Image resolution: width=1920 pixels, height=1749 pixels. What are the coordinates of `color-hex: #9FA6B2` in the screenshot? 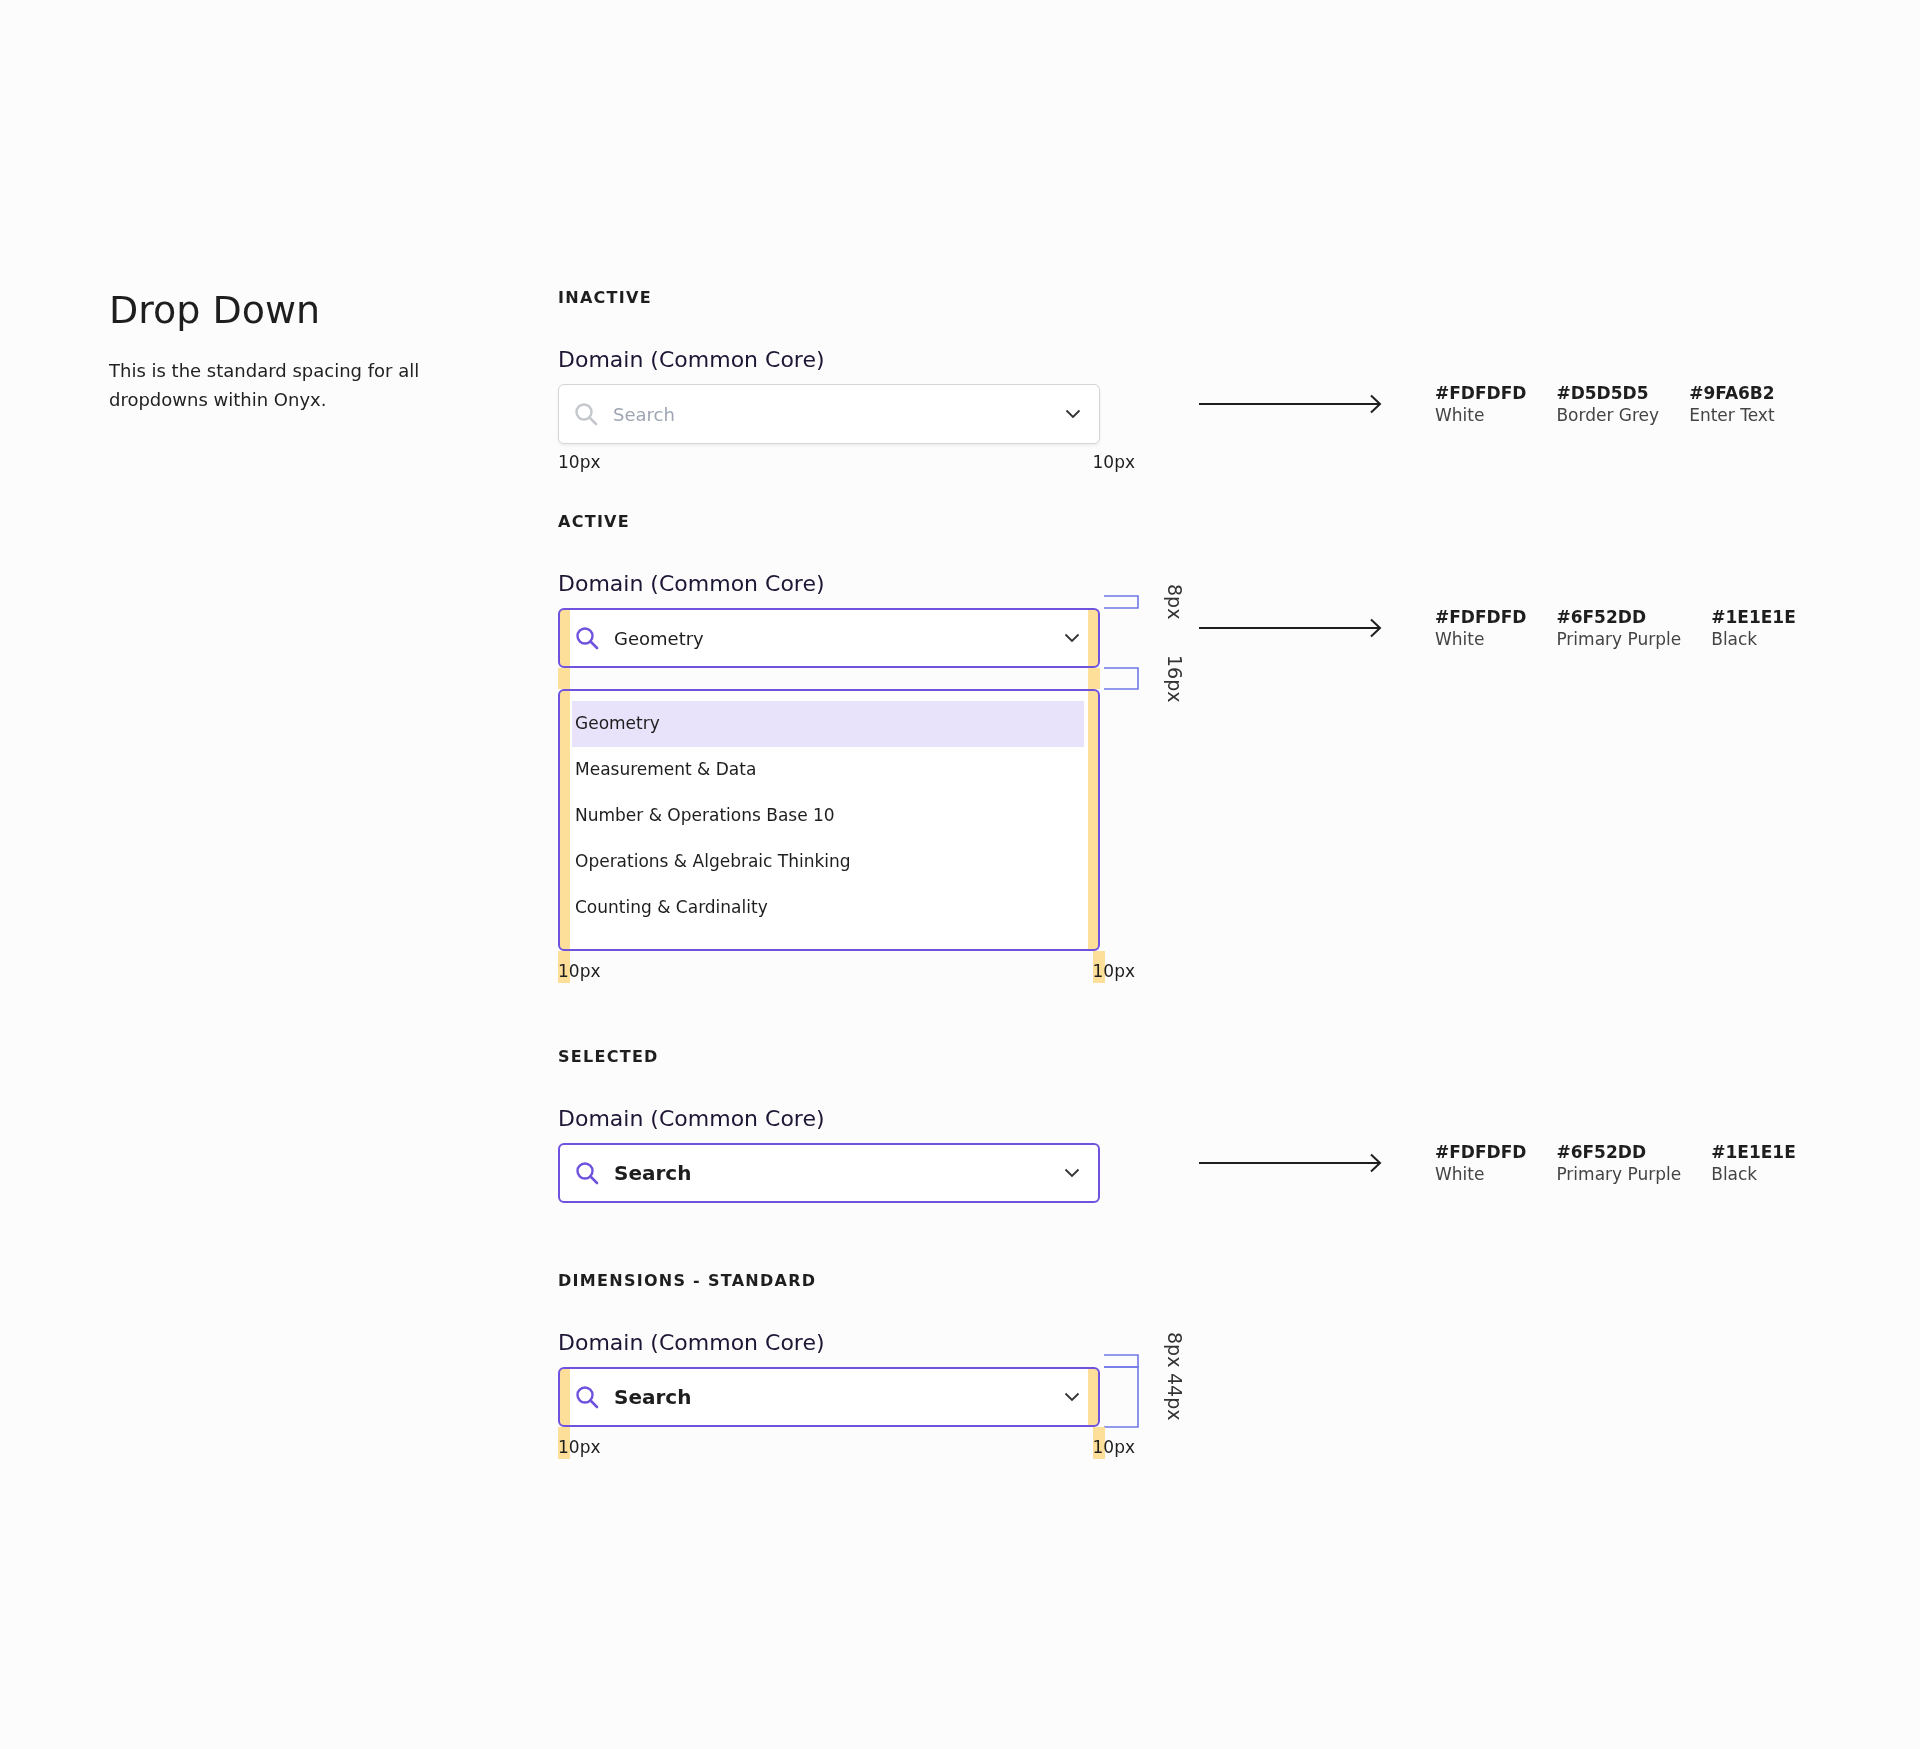 It's located at (1732, 393).